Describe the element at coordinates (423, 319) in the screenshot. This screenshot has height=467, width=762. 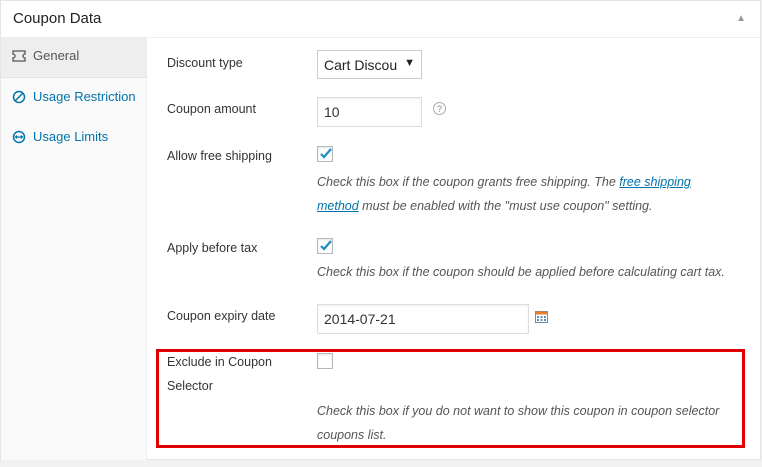
I see `expiry-date-input` at that location.